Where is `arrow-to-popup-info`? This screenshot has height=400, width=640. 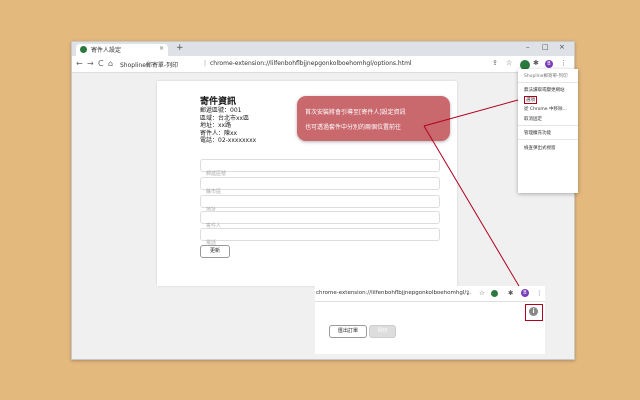
arrow-to-popup-info is located at coordinates (478, 217).